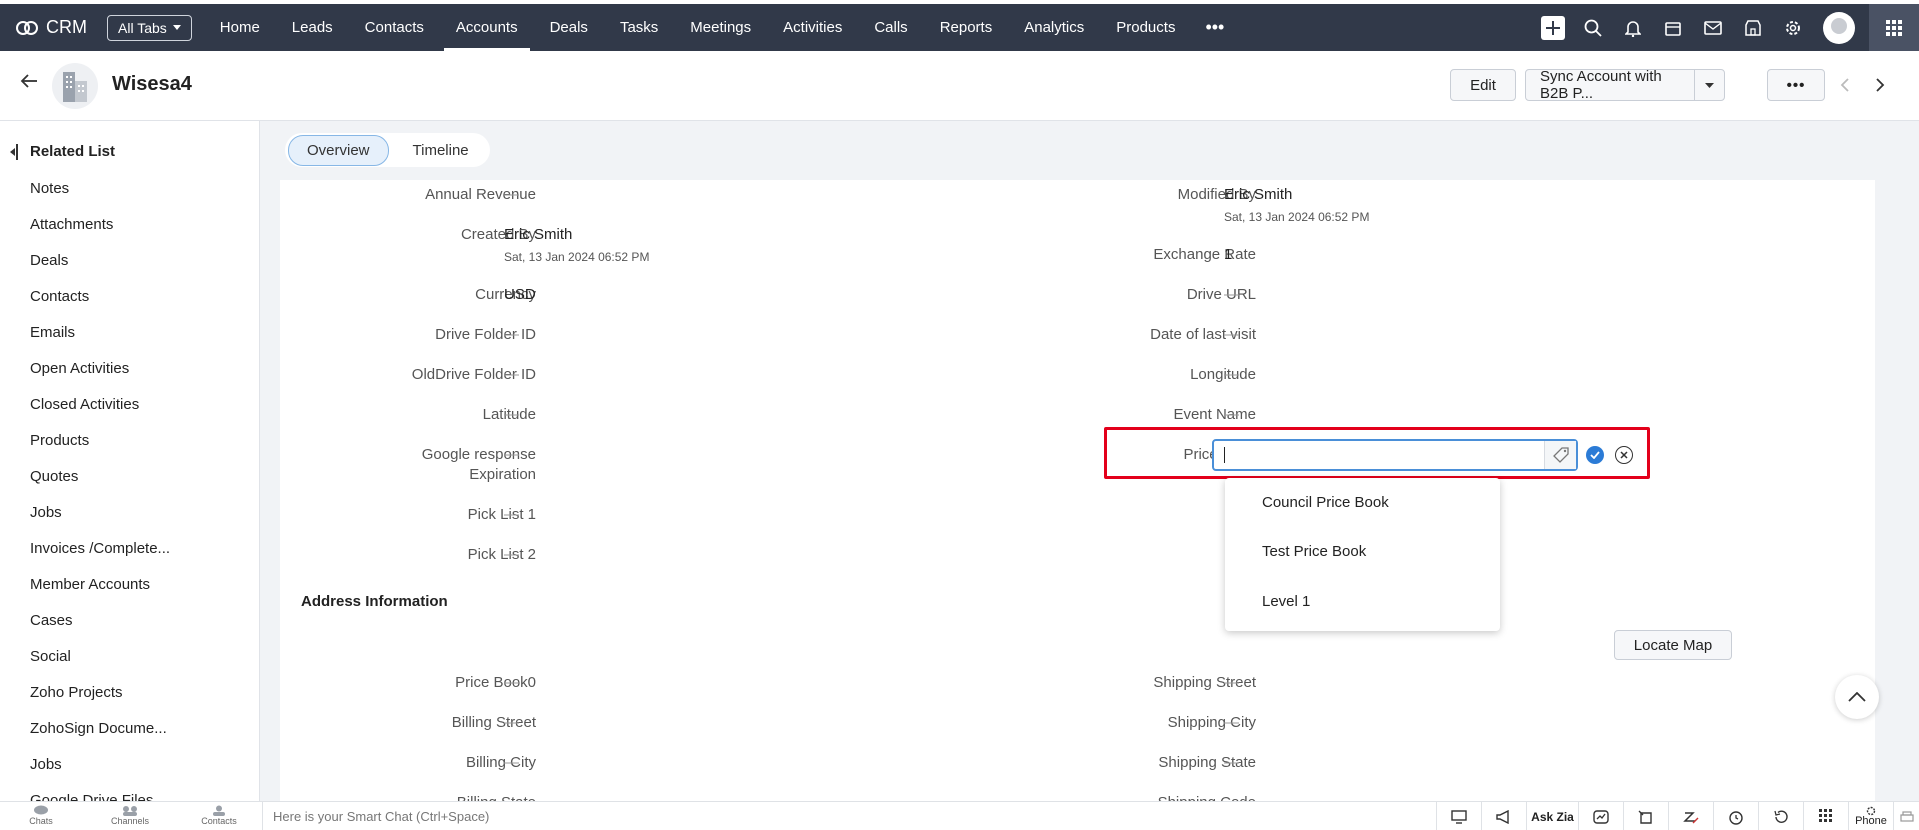 The height and width of the screenshot is (830, 1919). Describe the element at coordinates (1231, 415) in the screenshot. I see `field-value-event-name: —` at that location.